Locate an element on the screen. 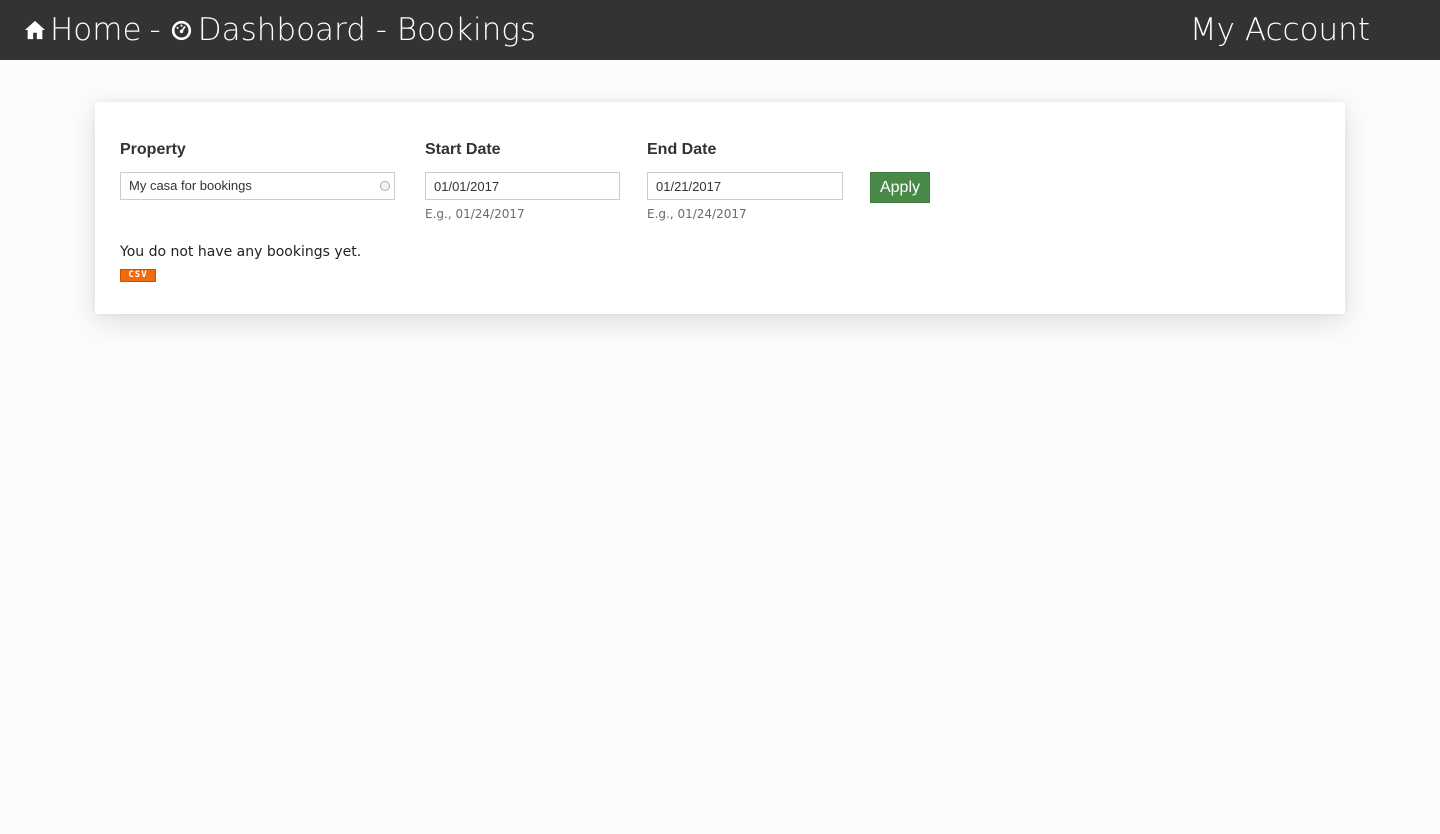  home-icon is located at coordinates (35, 30).